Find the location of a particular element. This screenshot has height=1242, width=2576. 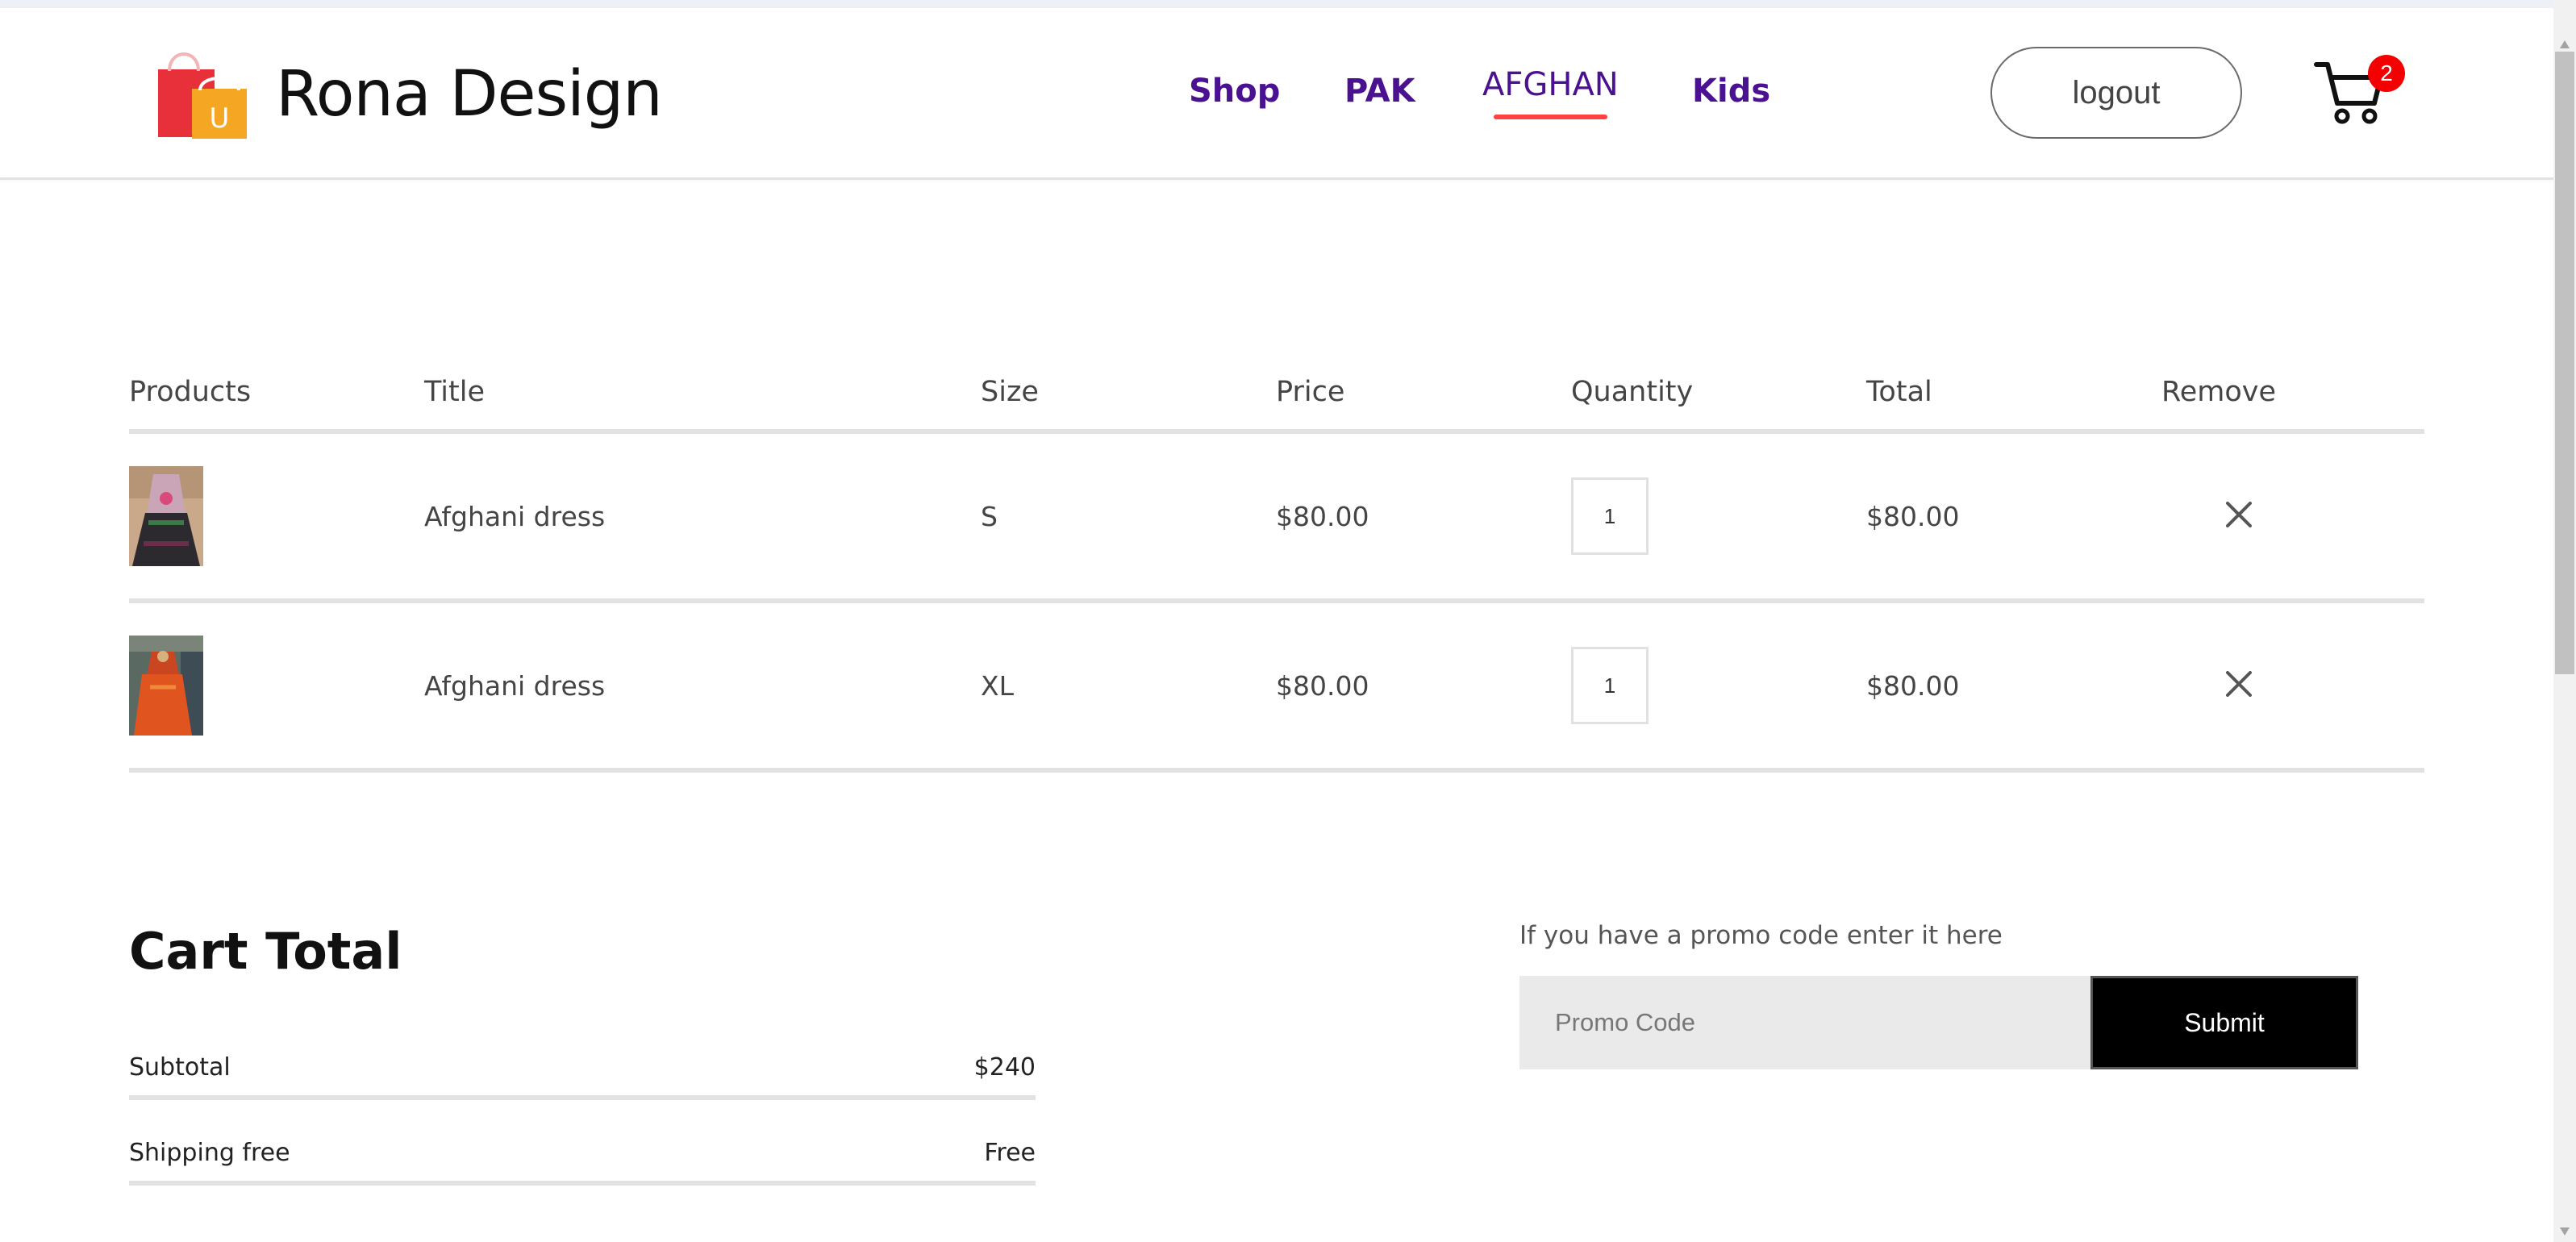

promo-code-input is located at coordinates (1804, 1022).